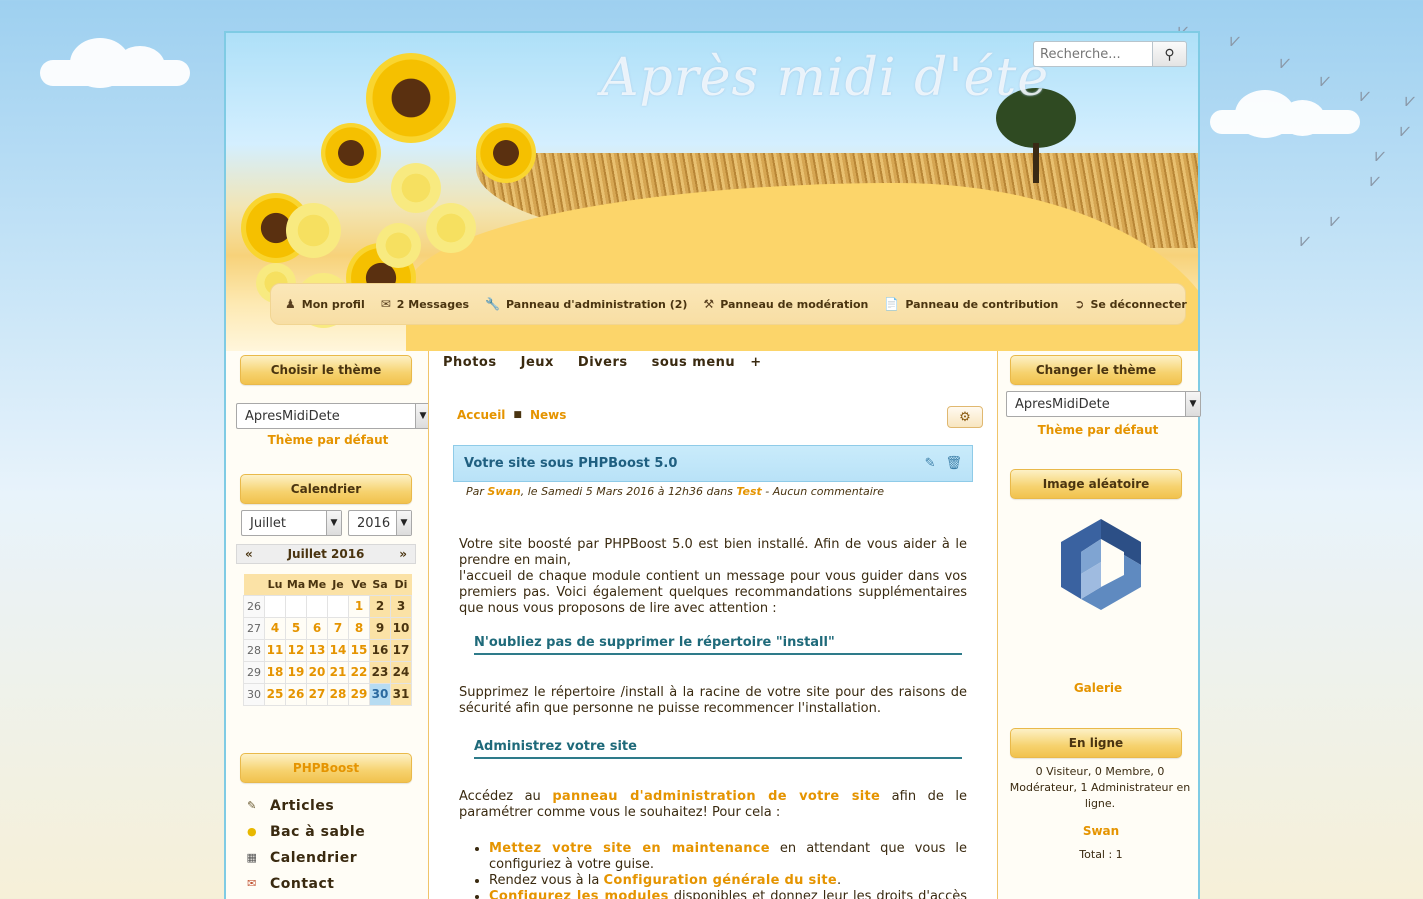 The width and height of the screenshot is (1423, 899). What do you see at coordinates (380, 694) in the screenshot?
I see `calendar-day-cell: 30` at bounding box center [380, 694].